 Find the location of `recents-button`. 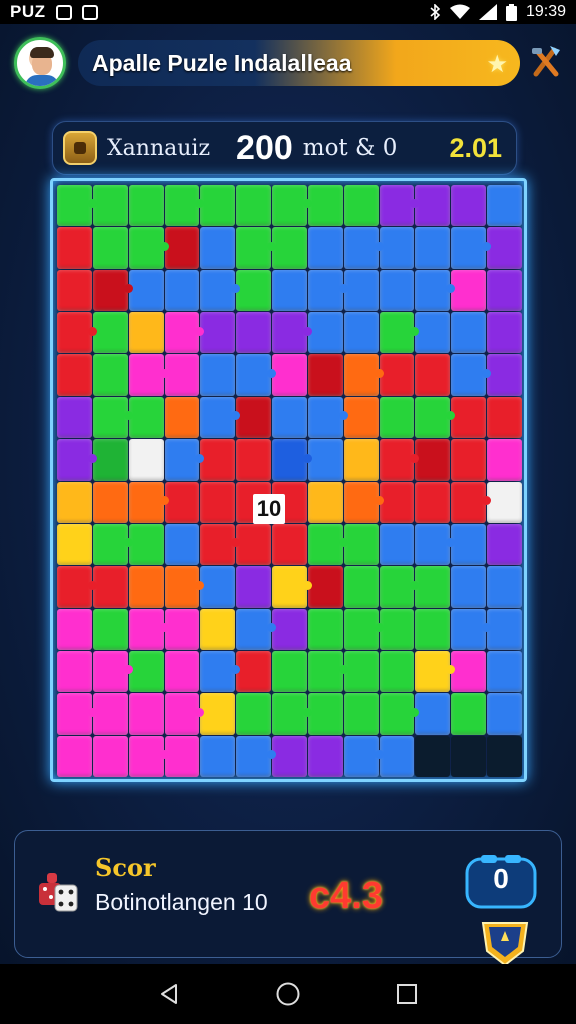

recents-button is located at coordinates (407, 994).